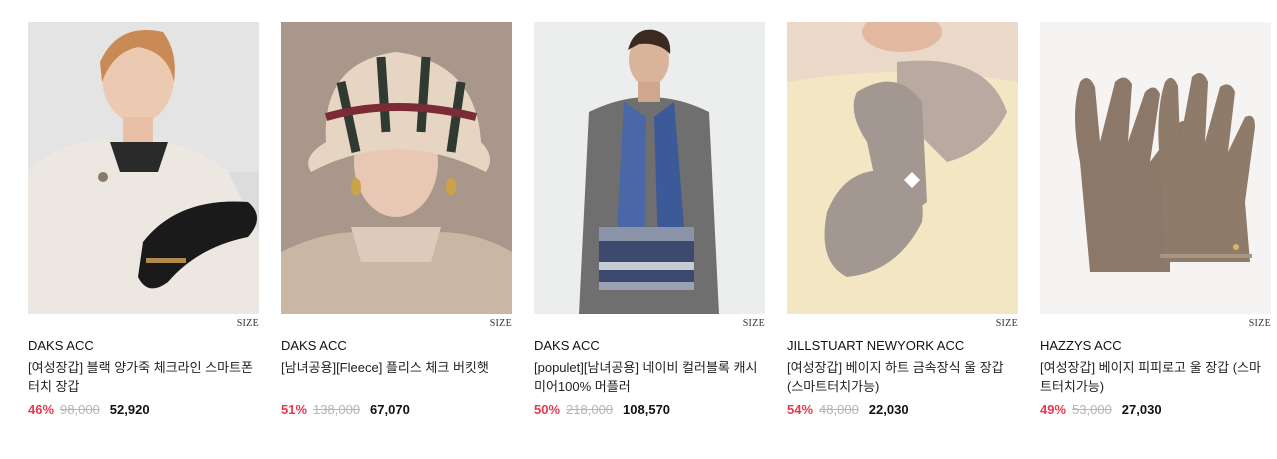 The image size is (1277, 459). What do you see at coordinates (888, 409) in the screenshot?
I see `sale-price: 22,030` at bounding box center [888, 409].